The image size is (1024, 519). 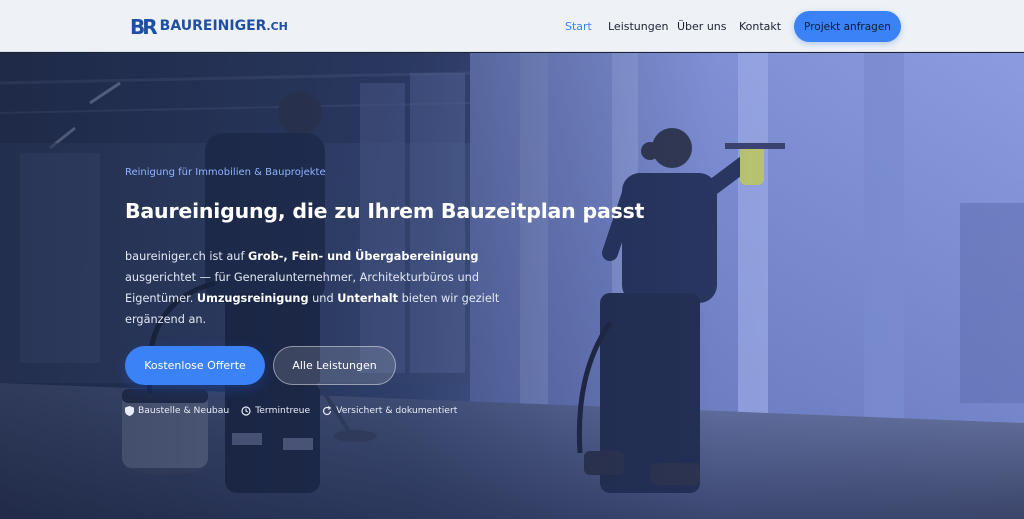 I want to click on all-services-button: Alle Leistungen, so click(x=334, y=365).